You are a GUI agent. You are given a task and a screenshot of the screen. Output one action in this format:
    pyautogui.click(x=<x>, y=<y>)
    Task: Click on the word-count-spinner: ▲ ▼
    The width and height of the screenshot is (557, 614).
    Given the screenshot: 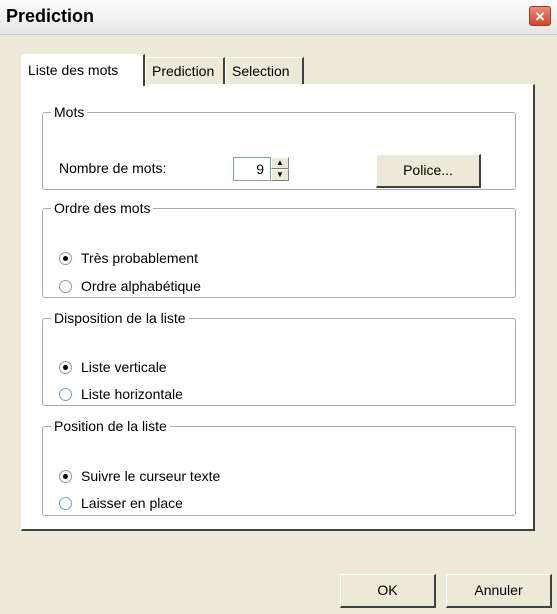 What is the action you would take?
    pyautogui.click(x=280, y=169)
    